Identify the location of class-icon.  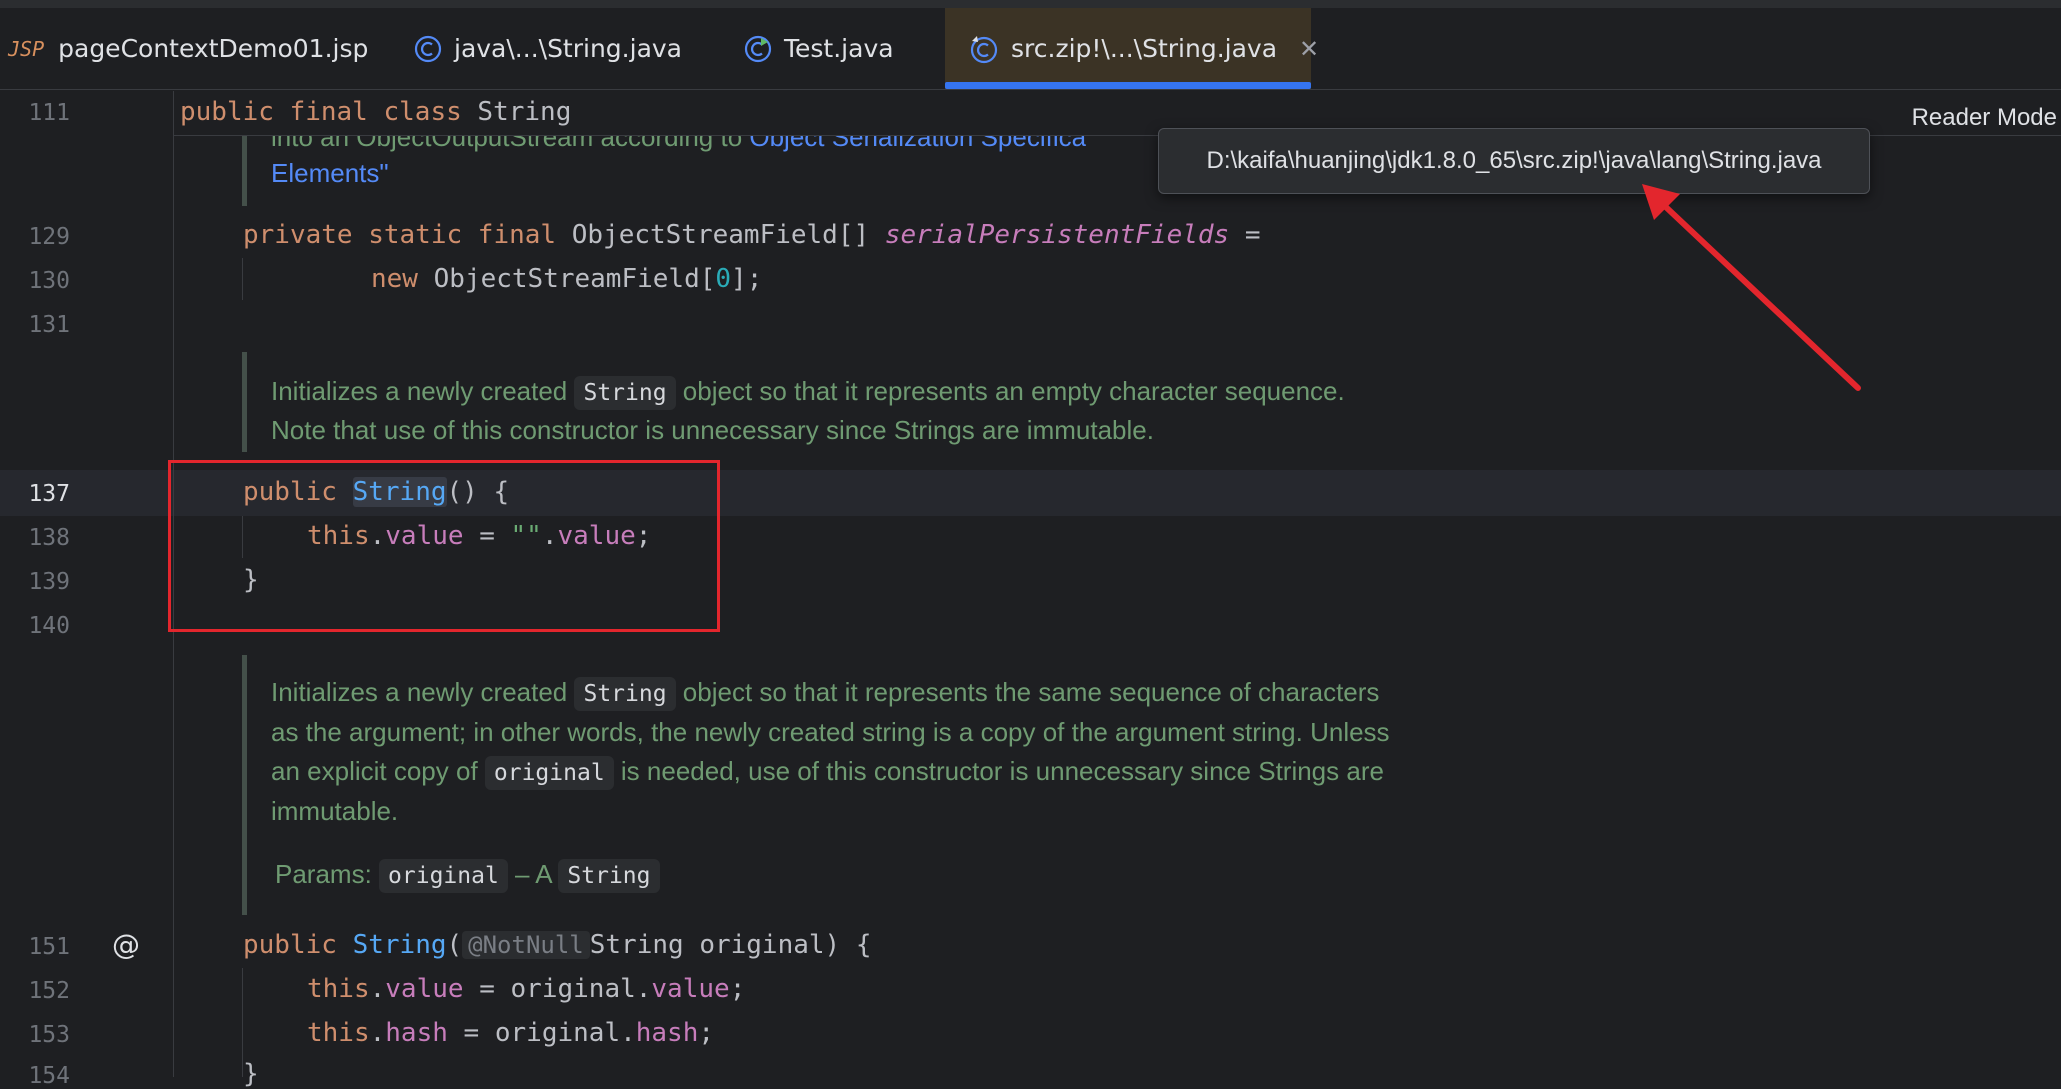
(428, 49).